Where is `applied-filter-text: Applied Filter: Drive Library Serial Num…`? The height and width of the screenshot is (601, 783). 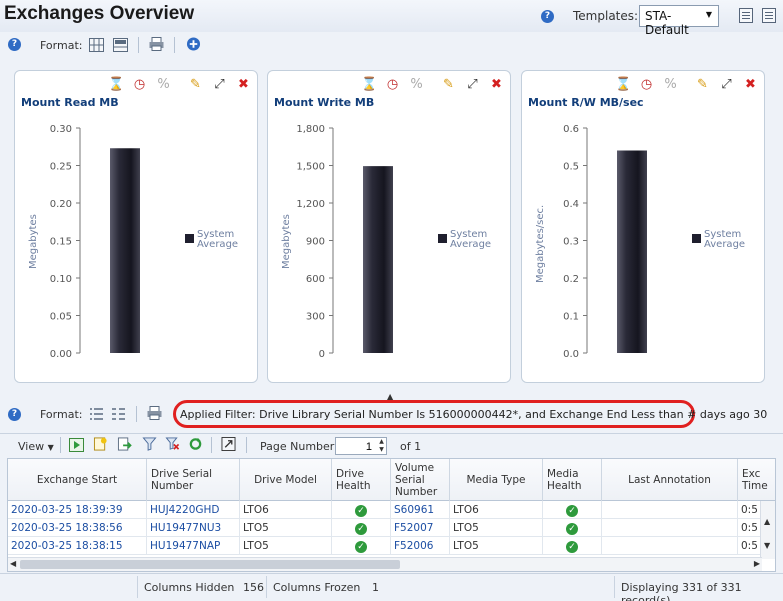
applied-filter-text: Applied Filter: Drive Library Serial Num… is located at coordinates (474, 414).